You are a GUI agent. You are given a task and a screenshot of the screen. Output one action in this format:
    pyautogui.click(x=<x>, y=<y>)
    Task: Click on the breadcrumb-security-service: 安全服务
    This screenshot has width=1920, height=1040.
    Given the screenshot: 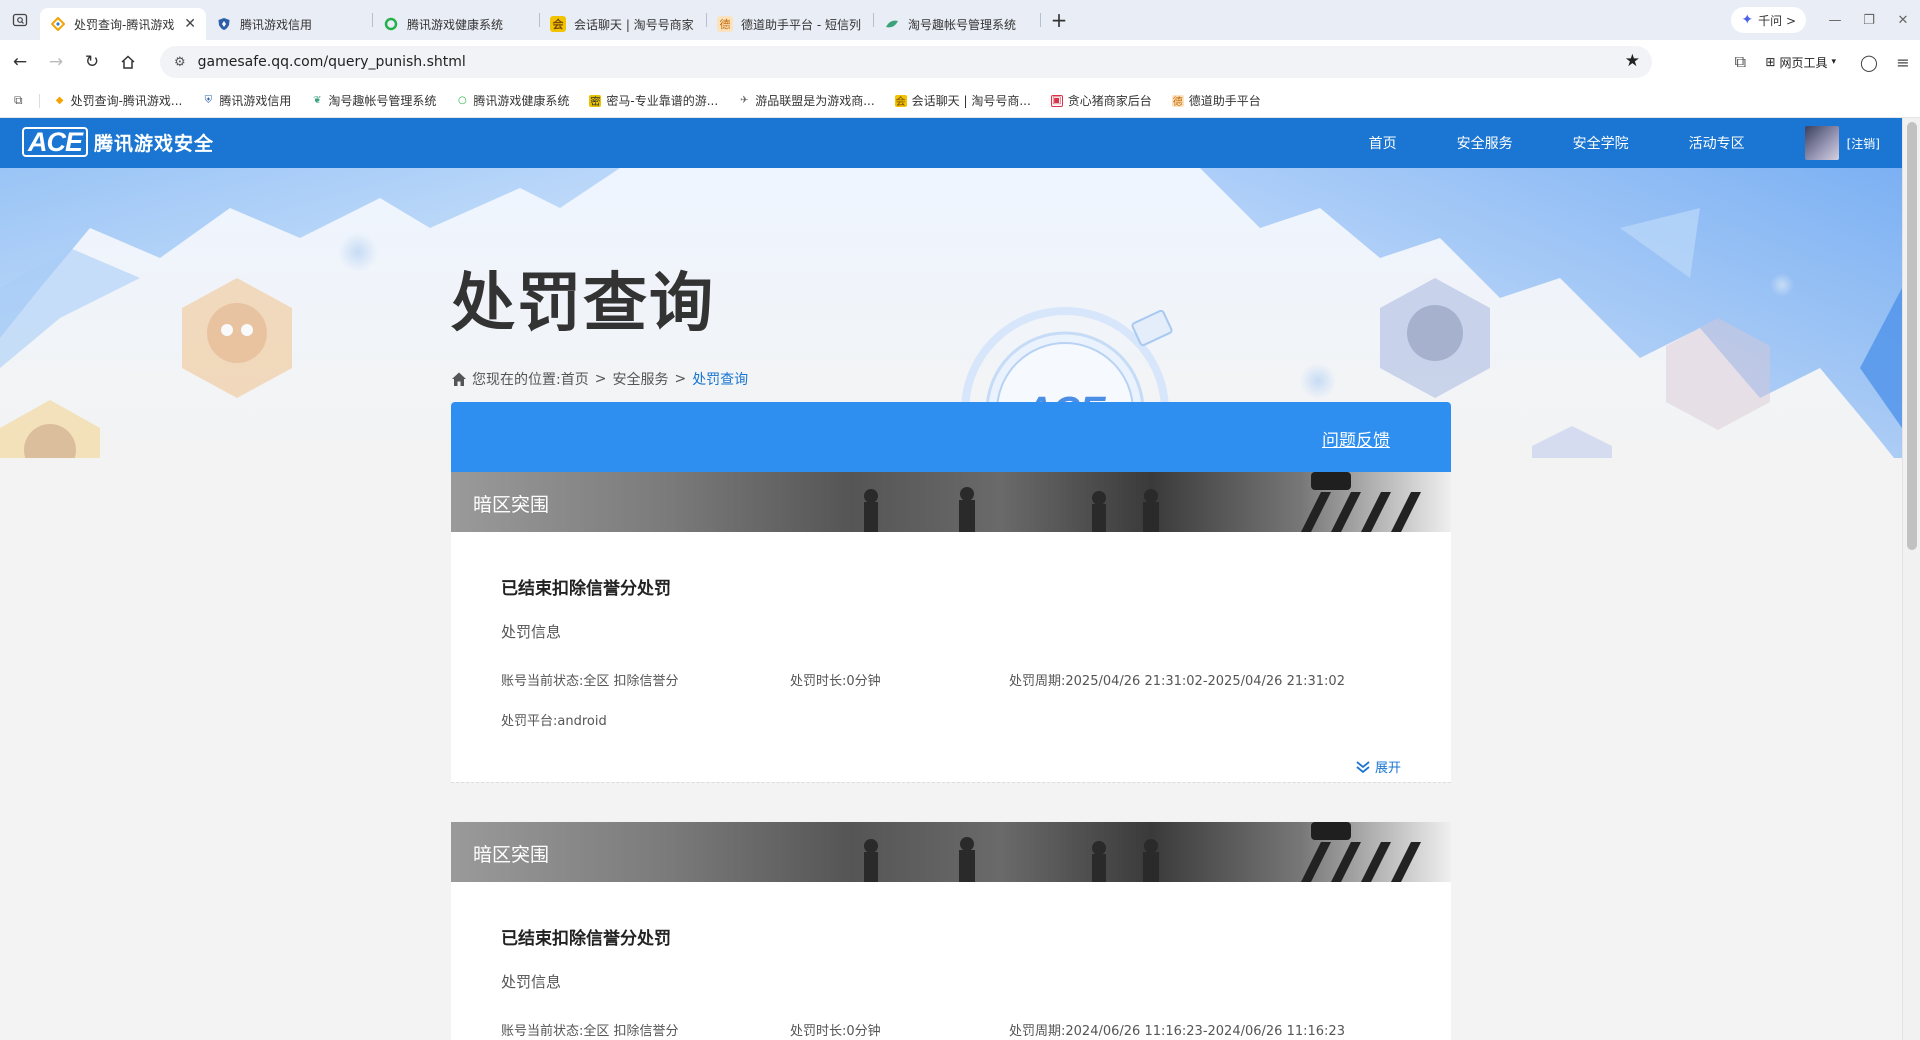 What is the action you would take?
    pyautogui.click(x=640, y=379)
    